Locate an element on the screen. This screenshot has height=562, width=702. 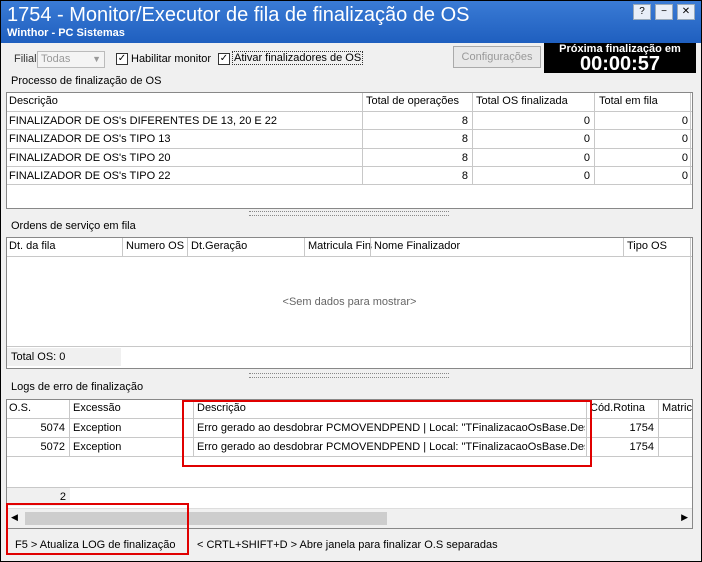
filial-label: Filial is located at coordinates (25, 59).